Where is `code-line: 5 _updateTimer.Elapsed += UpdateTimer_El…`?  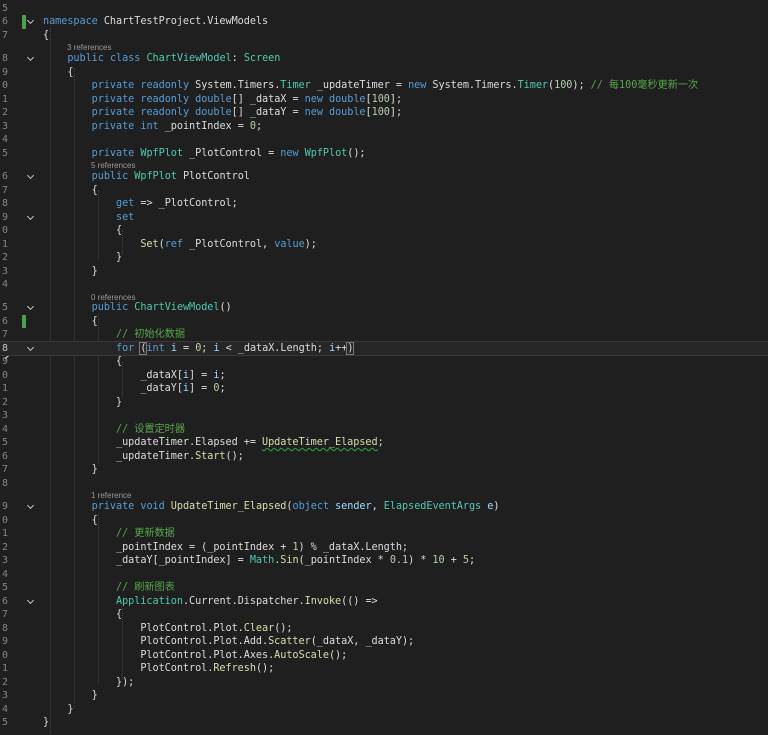
code-line: 5 _updateTimer.Elapsed += UpdateTimer_El… is located at coordinates (384, 443).